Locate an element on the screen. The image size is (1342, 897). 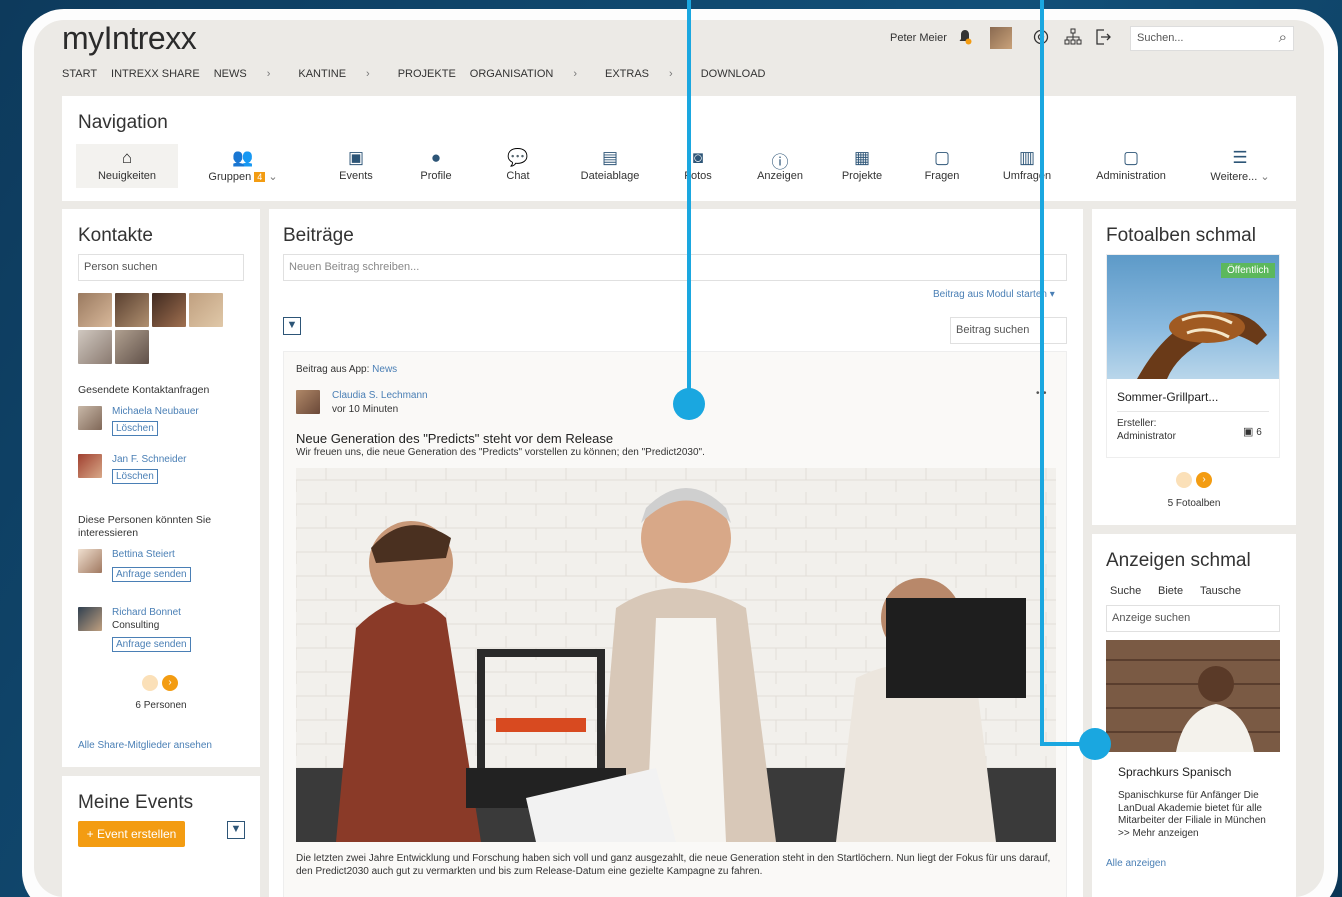
create-event-button: + Event erstellen is located at coordinates (131, 834).